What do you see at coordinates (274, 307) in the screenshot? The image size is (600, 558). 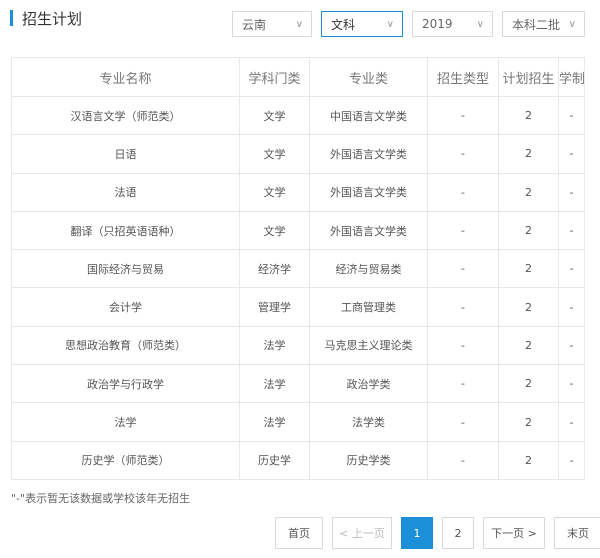 I see `cell-discipline: 管理学` at bounding box center [274, 307].